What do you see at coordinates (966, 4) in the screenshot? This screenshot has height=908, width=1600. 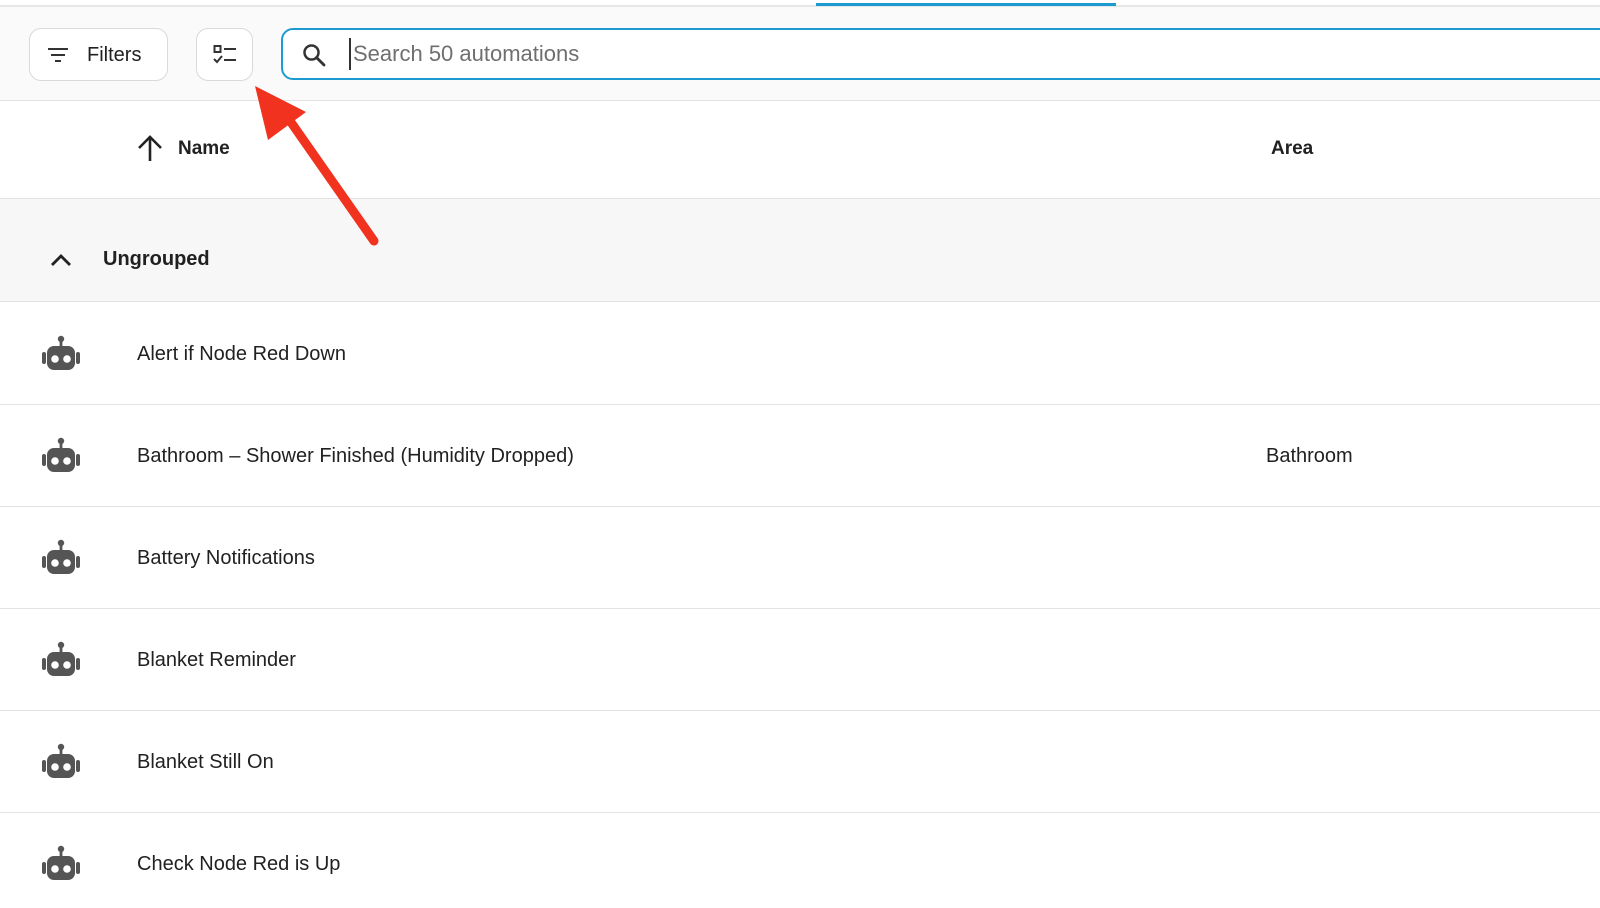 I see `active-tab-indicator` at bounding box center [966, 4].